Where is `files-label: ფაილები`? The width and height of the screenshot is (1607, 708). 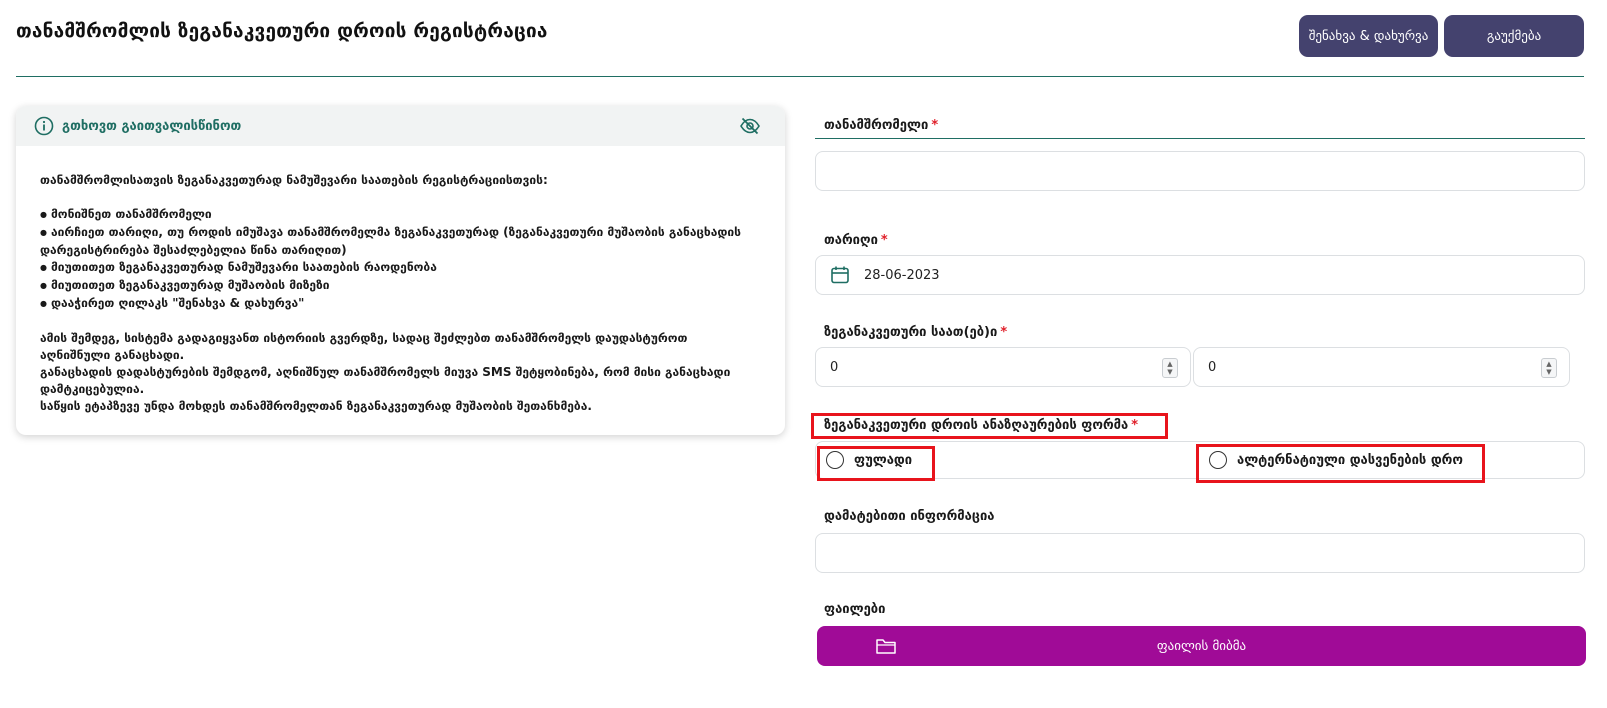 files-label: ფაილები is located at coordinates (855, 609).